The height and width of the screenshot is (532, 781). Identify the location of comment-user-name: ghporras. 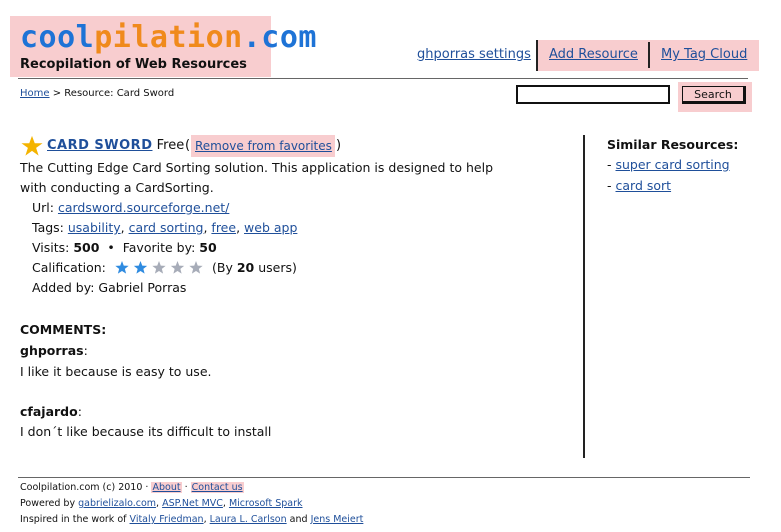
(52, 350).